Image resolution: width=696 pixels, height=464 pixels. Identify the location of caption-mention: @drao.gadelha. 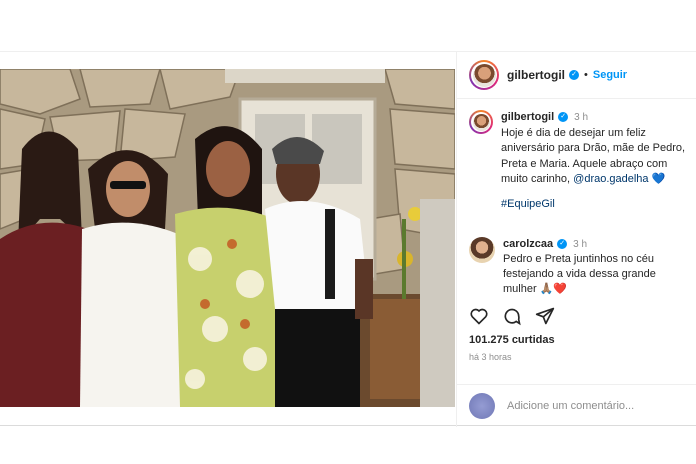
(610, 179).